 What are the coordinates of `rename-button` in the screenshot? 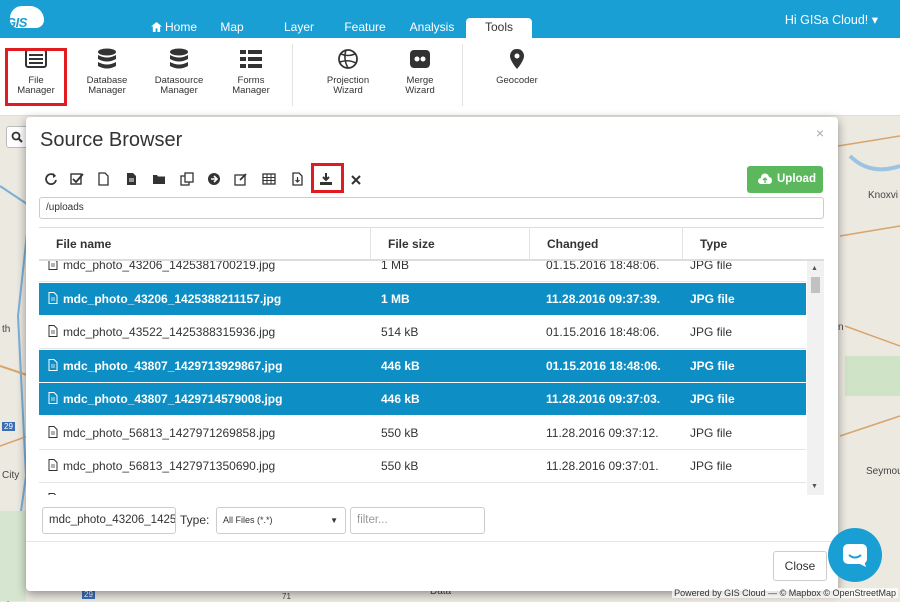 It's located at (242, 180).